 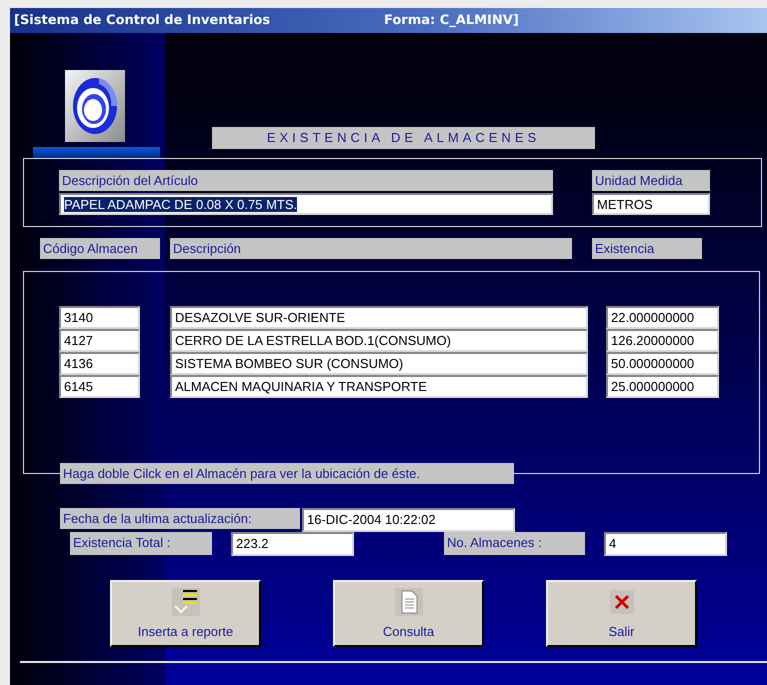 What do you see at coordinates (99, 340) in the screenshot?
I see `code-field: 4127` at bounding box center [99, 340].